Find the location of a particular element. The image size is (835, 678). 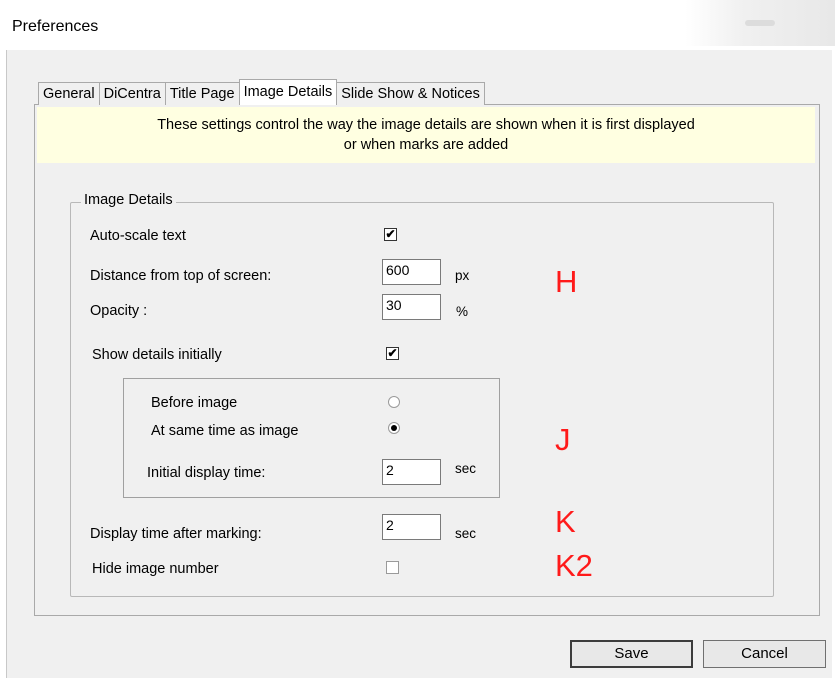

distance-label: Distance from top of screen: is located at coordinates (181, 276).